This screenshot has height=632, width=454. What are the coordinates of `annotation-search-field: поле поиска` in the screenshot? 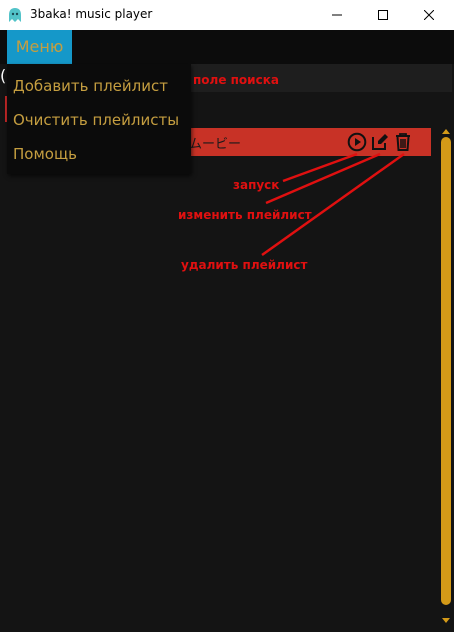 It's located at (236, 80).